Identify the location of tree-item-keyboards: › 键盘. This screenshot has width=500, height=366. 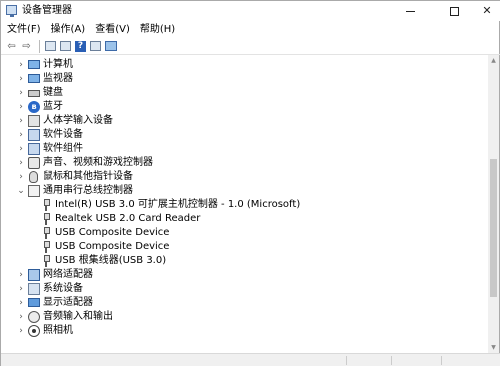
(244, 93).